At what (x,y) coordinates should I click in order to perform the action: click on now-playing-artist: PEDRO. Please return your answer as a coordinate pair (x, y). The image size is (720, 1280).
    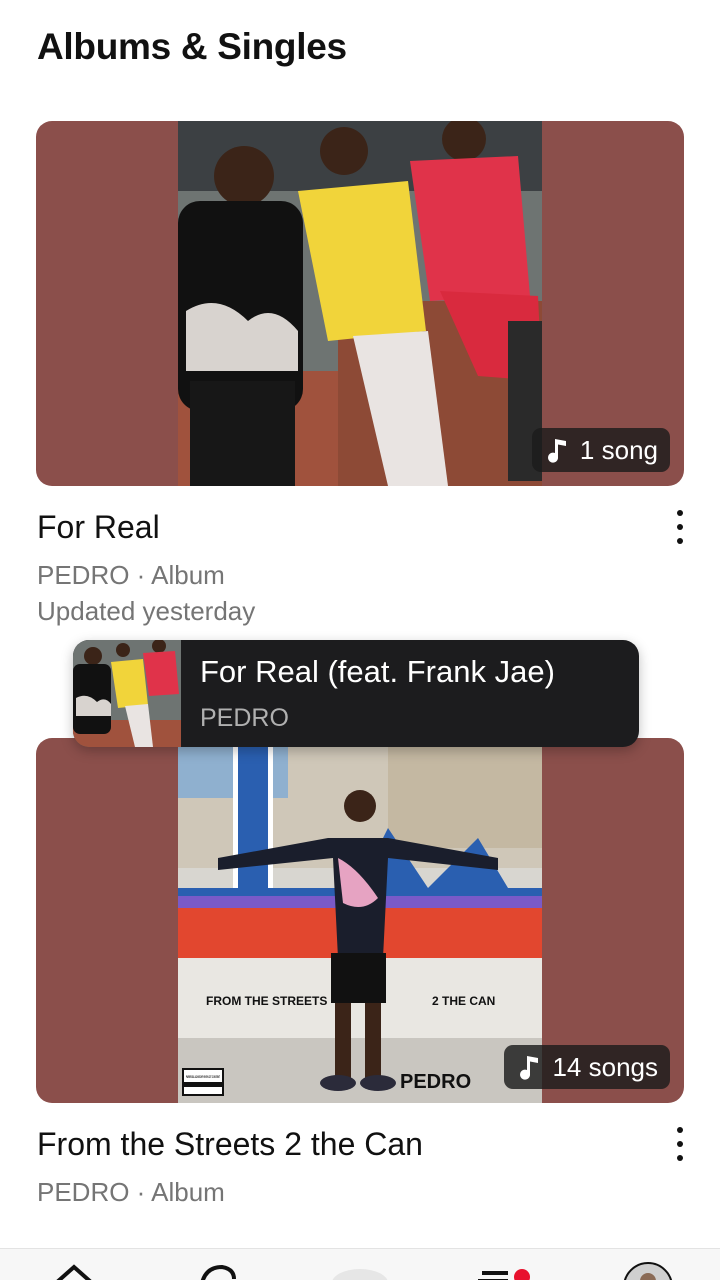
    Looking at the image, I should click on (244, 718).